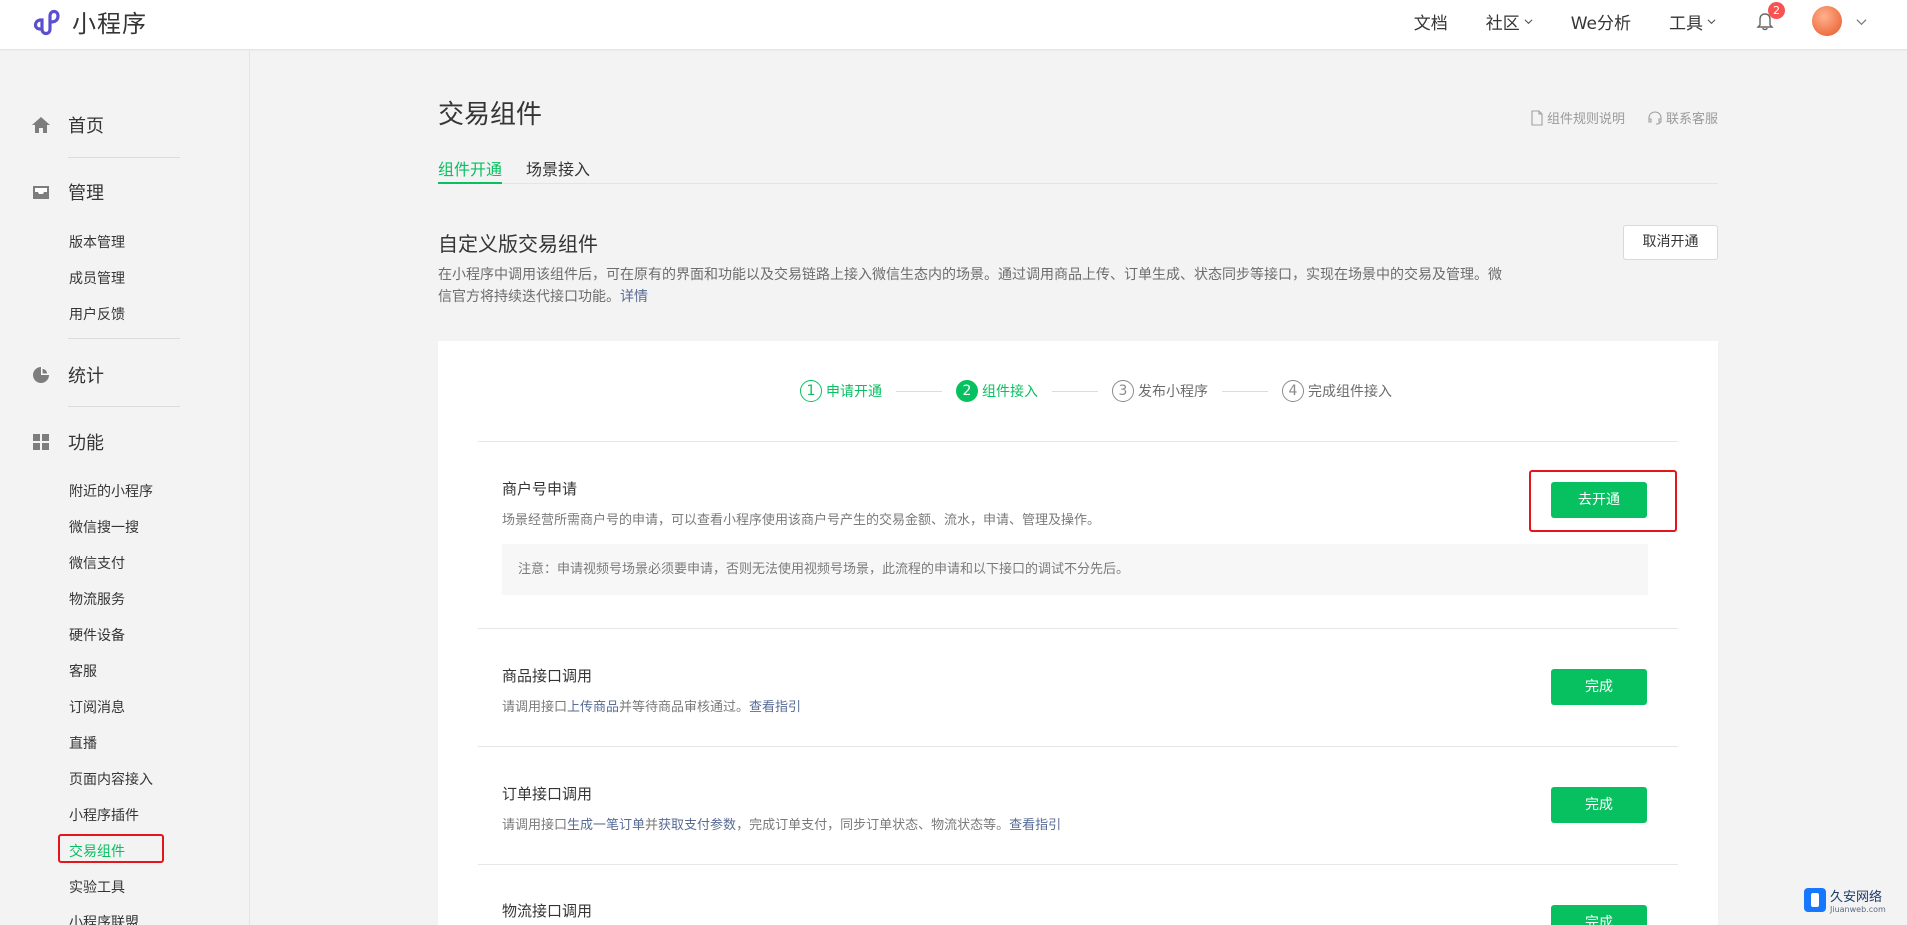  Describe the element at coordinates (97, 887) in the screenshot. I see `sidebar-item-experiment-tools: 实验工具` at that location.